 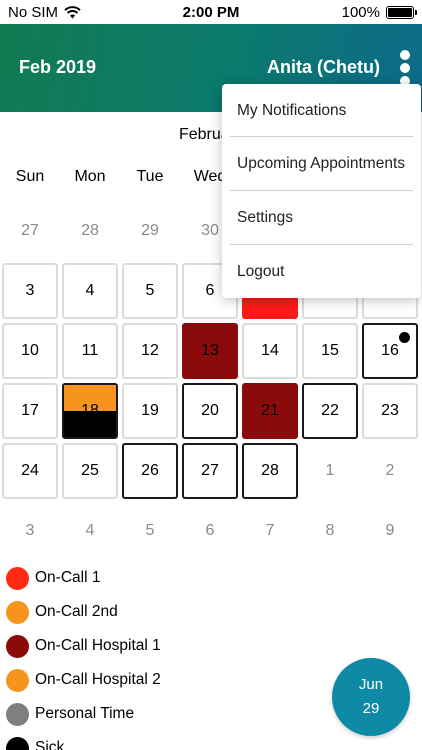 I want to click on calendar-day-number: 7, so click(x=270, y=530).